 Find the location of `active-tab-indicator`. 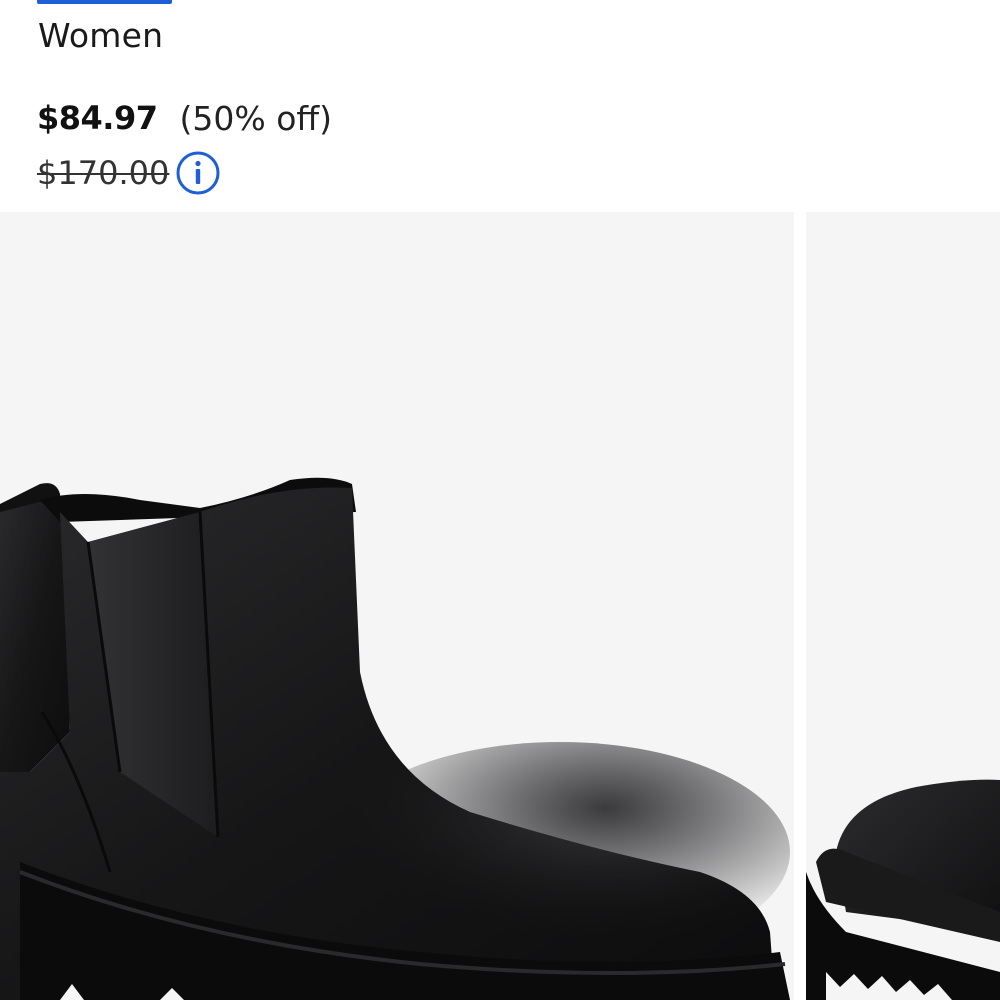

active-tab-indicator is located at coordinates (104, 2).